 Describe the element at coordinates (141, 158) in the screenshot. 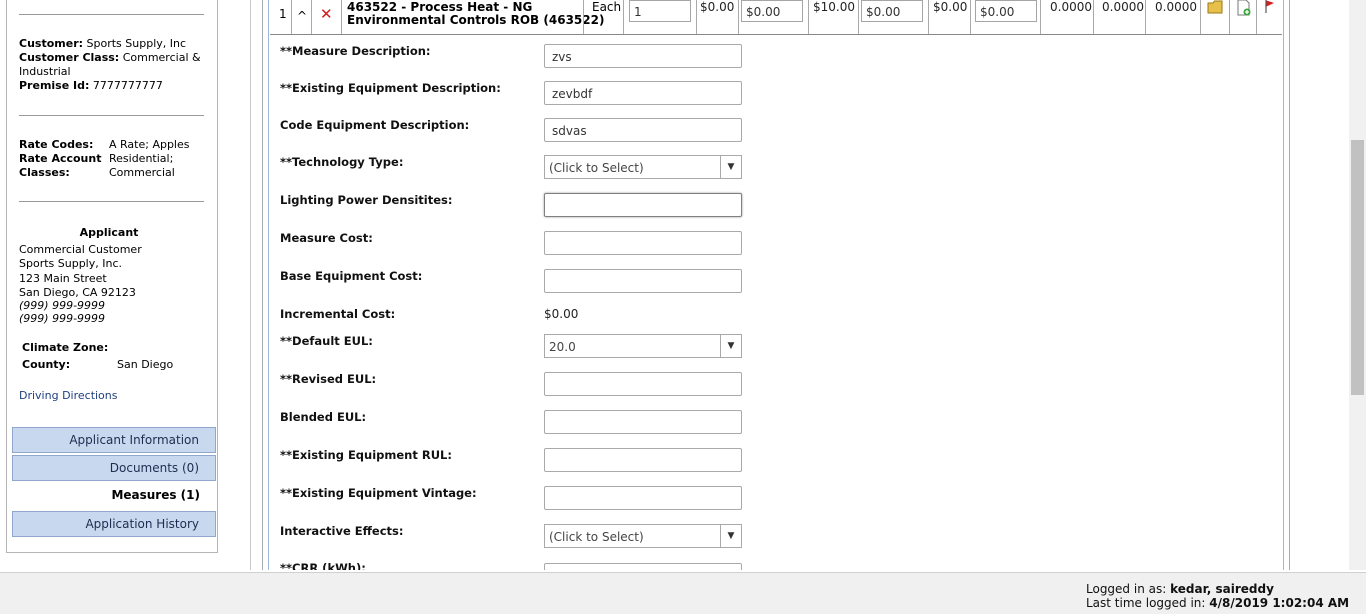

I see `rate-account-value: Residential;` at that location.